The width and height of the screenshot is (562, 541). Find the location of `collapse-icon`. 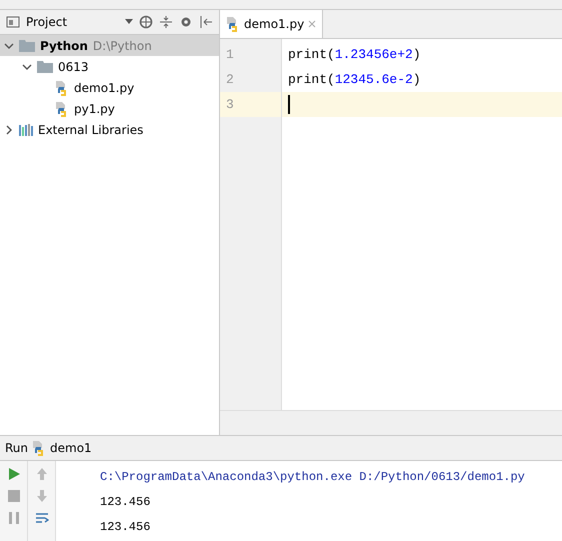

collapse-icon is located at coordinates (166, 22).